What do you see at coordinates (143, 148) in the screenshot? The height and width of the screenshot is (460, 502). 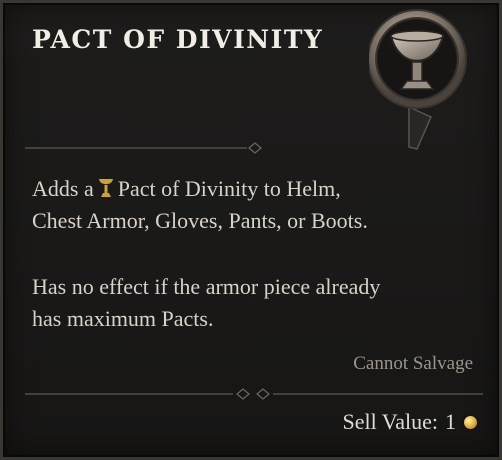 I see `section-divider-top` at bounding box center [143, 148].